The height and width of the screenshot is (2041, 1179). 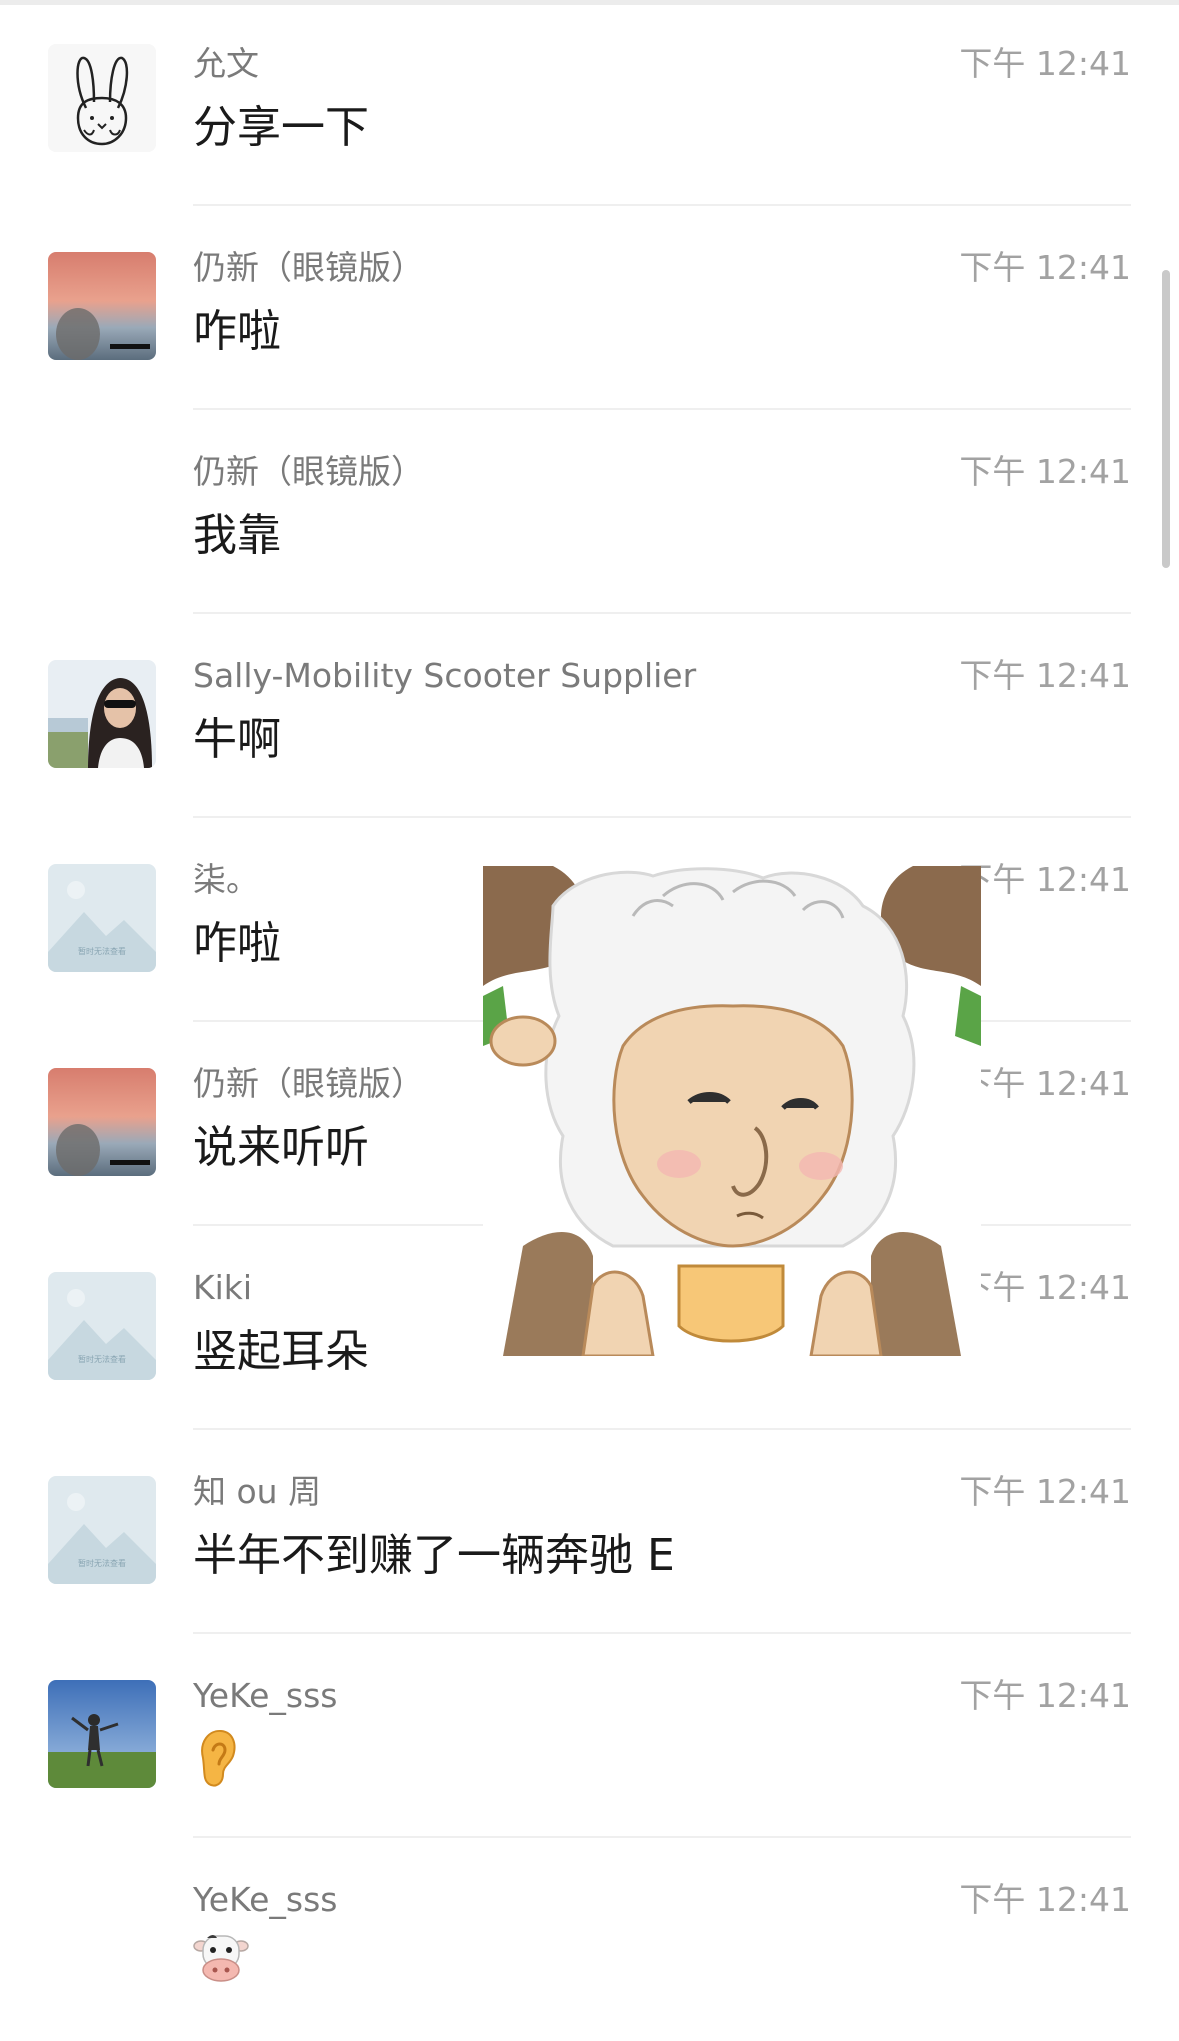 I want to click on sender-name: 知 ou 周, so click(x=257, y=1492).